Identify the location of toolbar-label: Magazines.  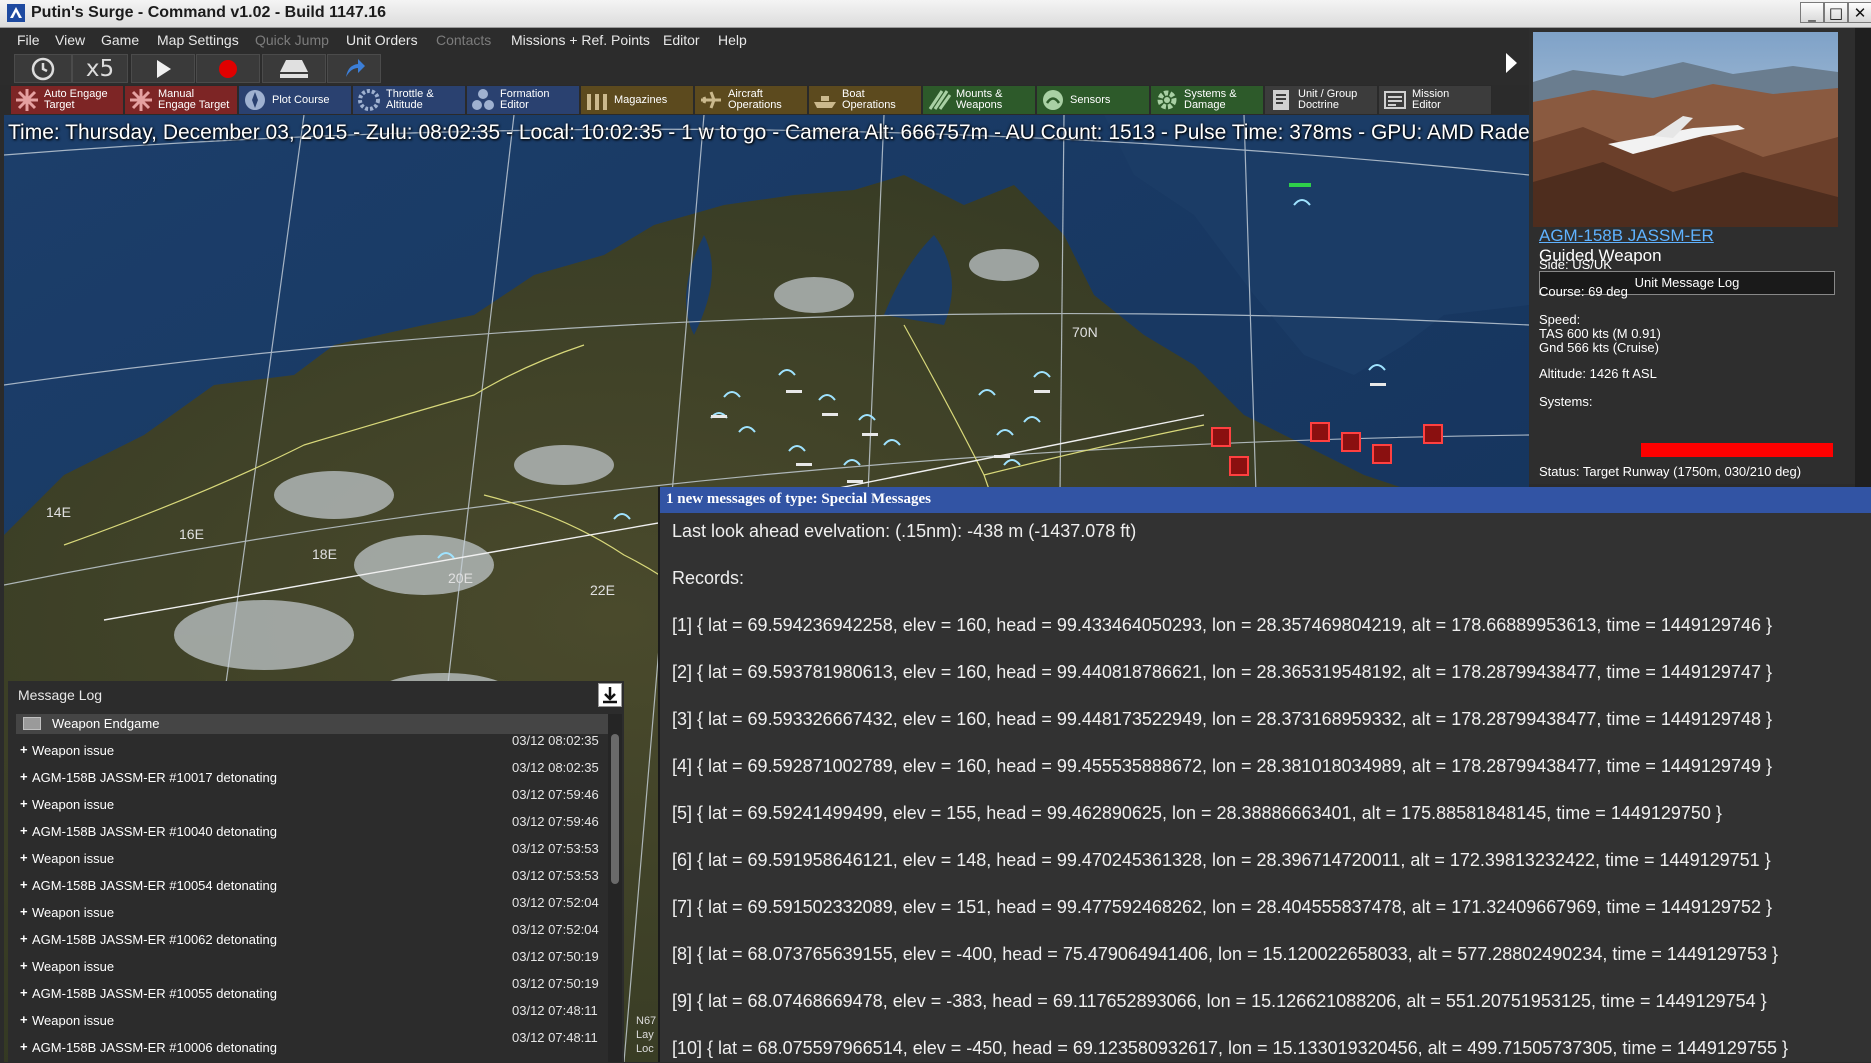
(641, 99).